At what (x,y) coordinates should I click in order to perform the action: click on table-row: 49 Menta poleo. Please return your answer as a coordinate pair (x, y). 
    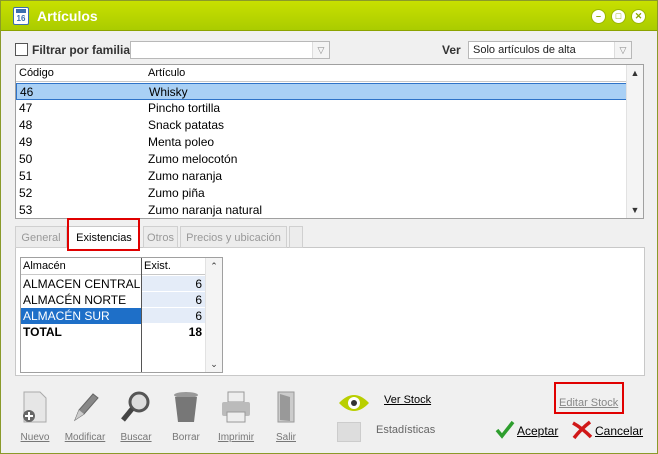
    Looking at the image, I should click on (321, 142).